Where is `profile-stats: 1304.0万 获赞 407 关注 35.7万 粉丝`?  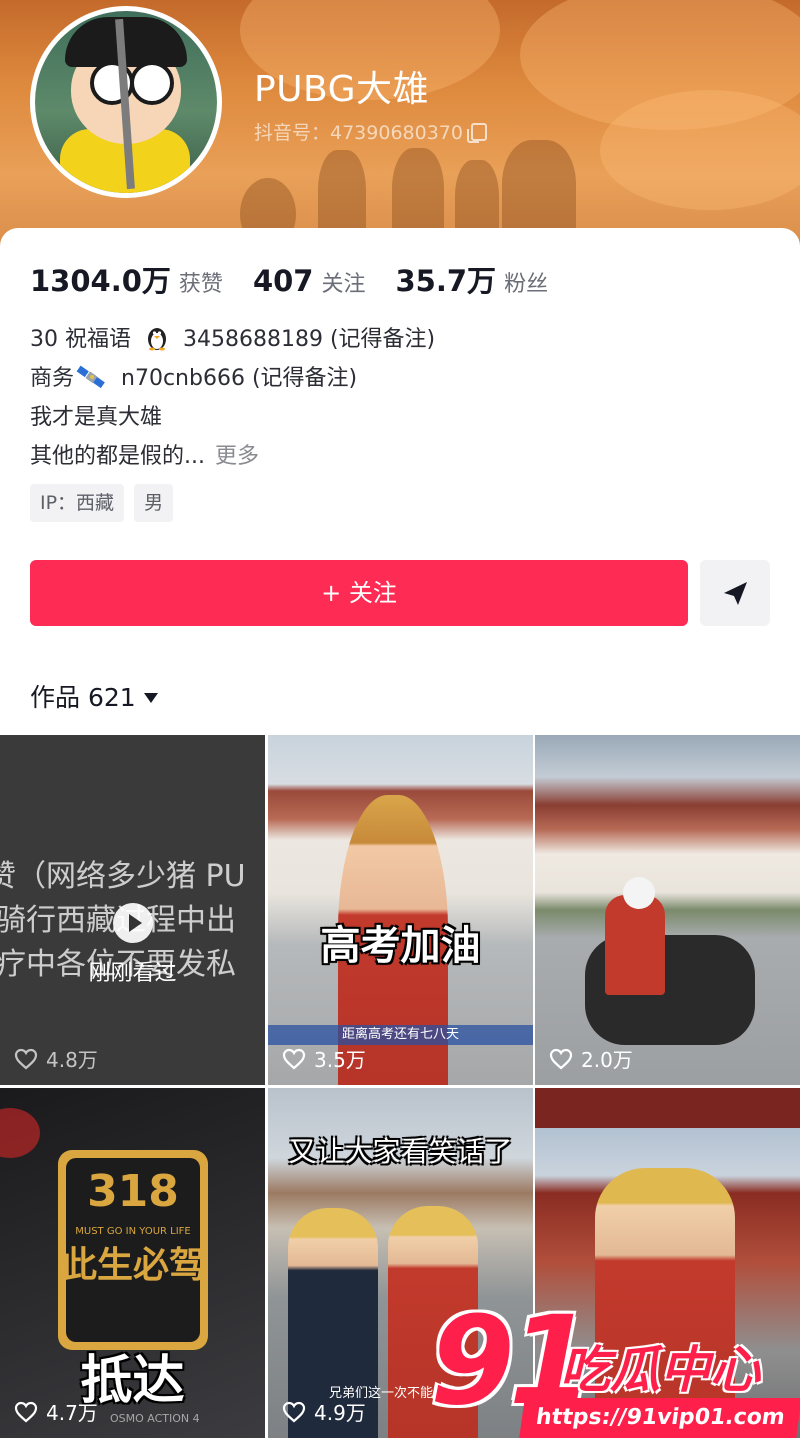 profile-stats: 1304.0万 获赞 407 关注 35.7万 粉丝 is located at coordinates (304, 278).